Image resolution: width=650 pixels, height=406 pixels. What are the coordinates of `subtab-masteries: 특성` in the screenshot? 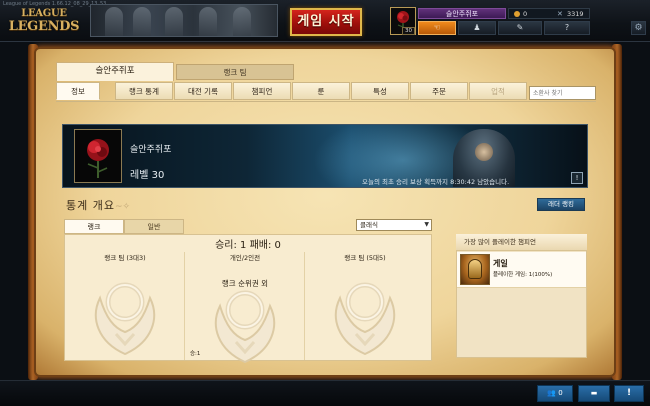 It's located at (380, 91).